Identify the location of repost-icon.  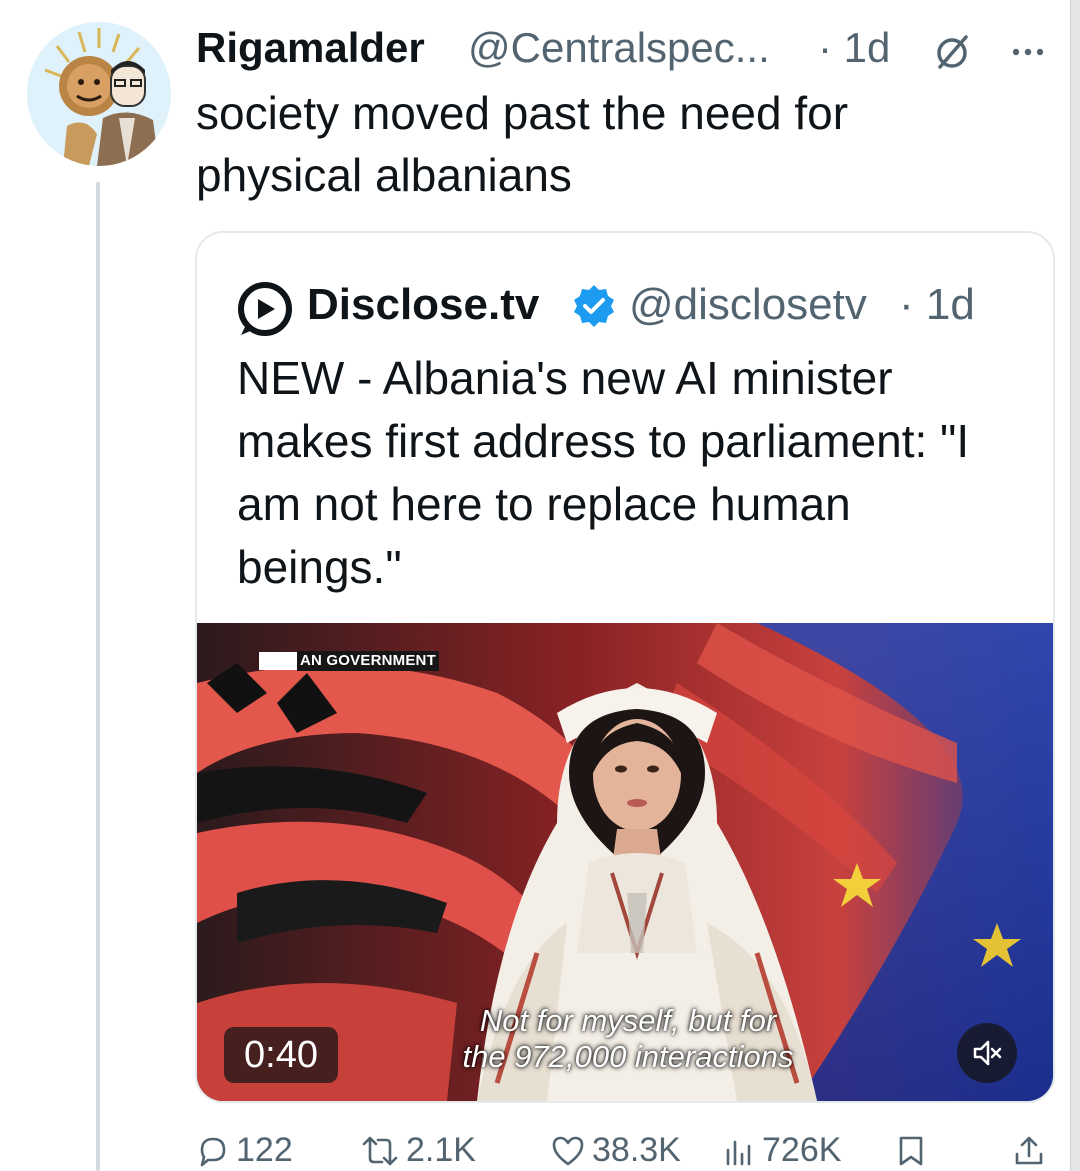
(380, 1150).